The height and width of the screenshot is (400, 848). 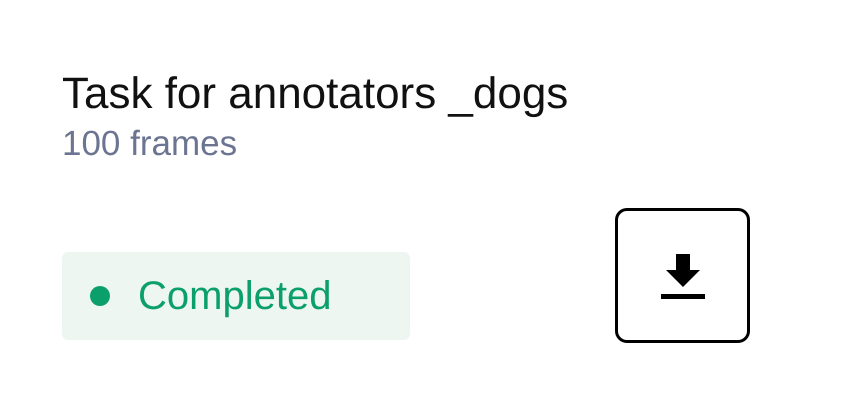 I want to click on status-label: Completed, so click(x=235, y=296).